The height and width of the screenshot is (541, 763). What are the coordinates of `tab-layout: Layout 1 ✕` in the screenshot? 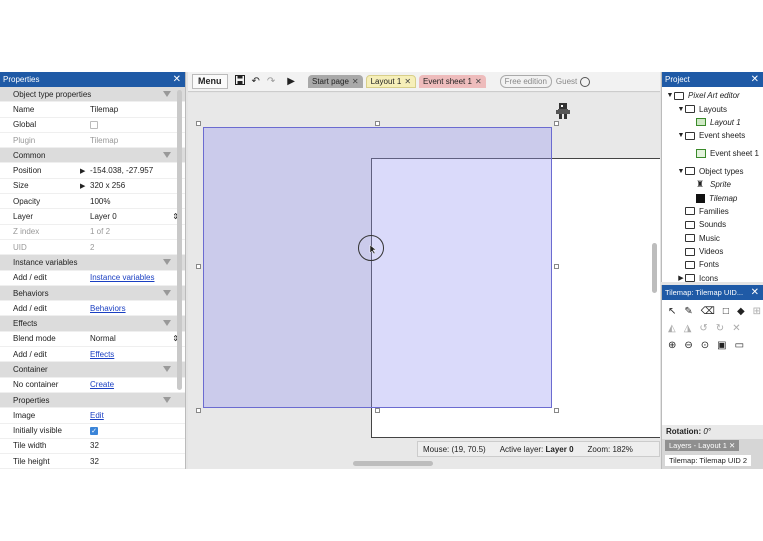 It's located at (391, 81).